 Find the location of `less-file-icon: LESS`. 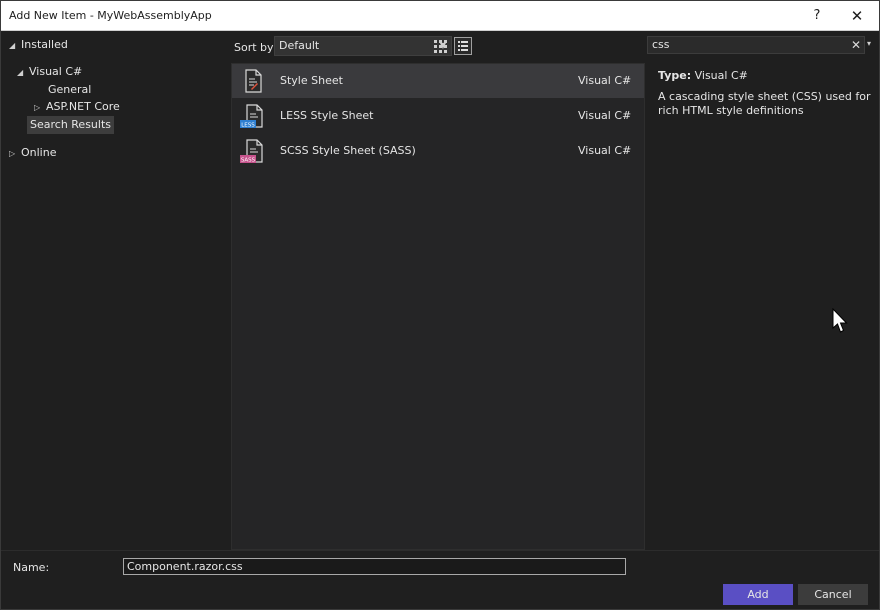

less-file-icon: LESS is located at coordinates (251, 116).